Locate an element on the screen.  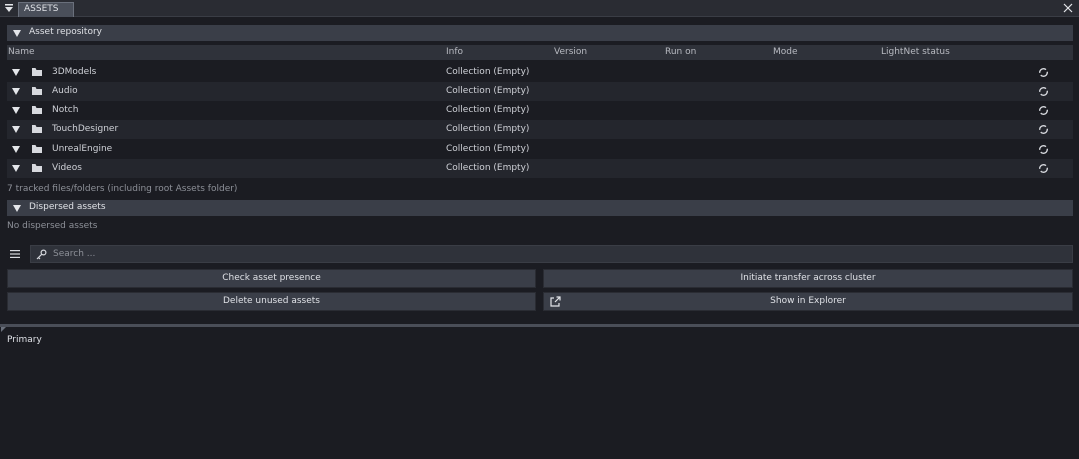
tab-bar: ASSETS is located at coordinates (539, 8).